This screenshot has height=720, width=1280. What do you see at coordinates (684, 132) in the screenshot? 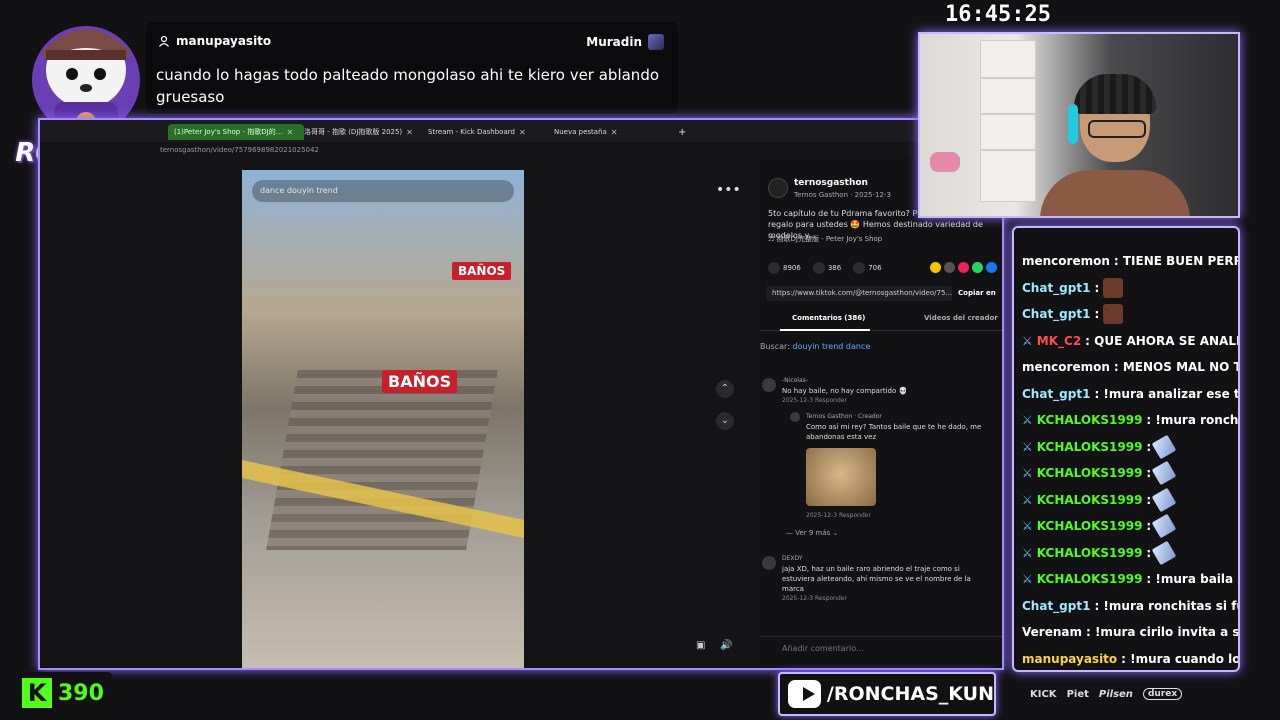
I see `new-tab-plus-icon: +` at bounding box center [684, 132].